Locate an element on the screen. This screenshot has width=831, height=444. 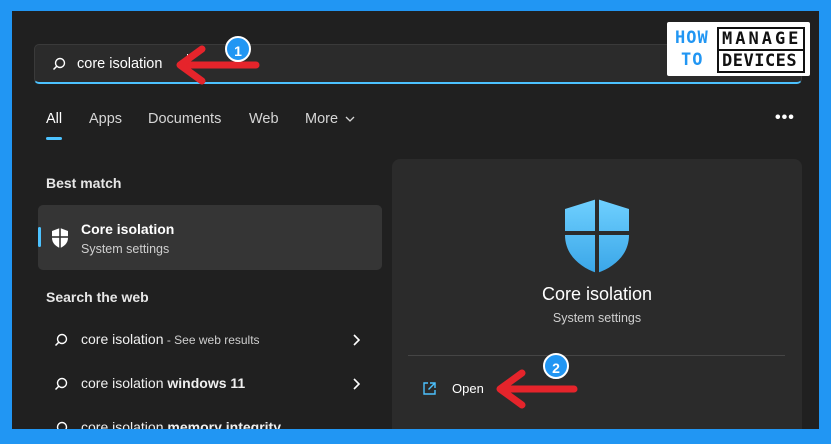
web-result-hint: - See web results is located at coordinates (211, 340).